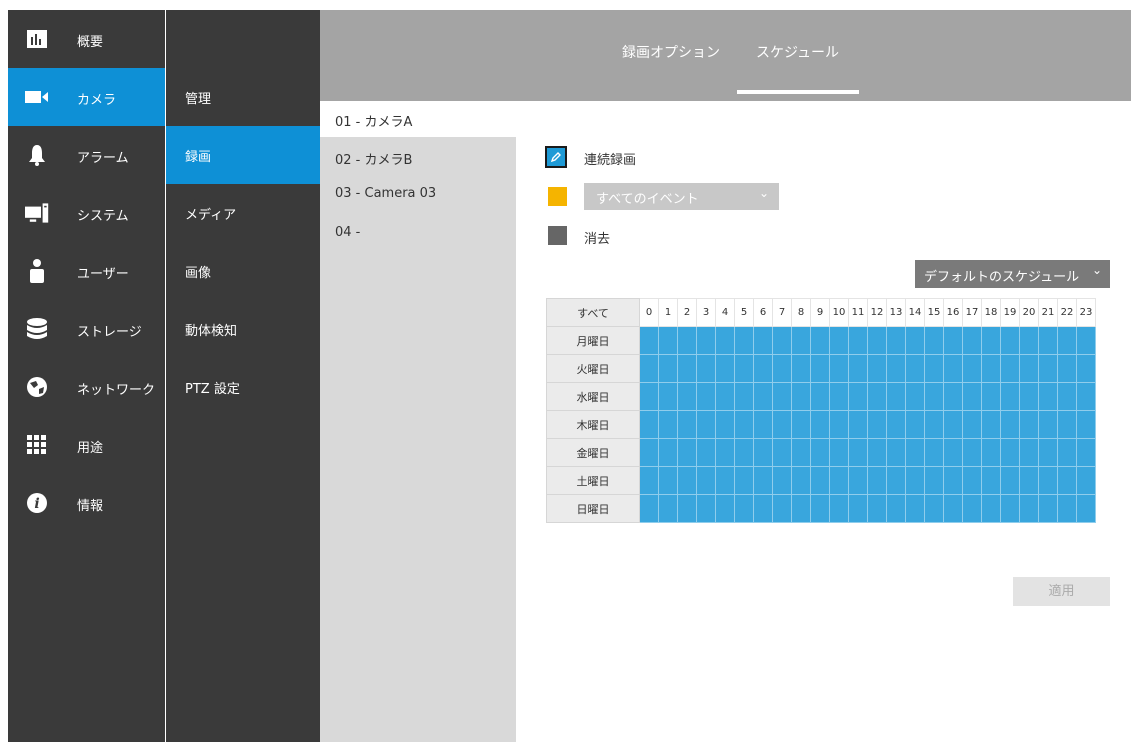  I want to click on hour-header: 4, so click(725, 312).